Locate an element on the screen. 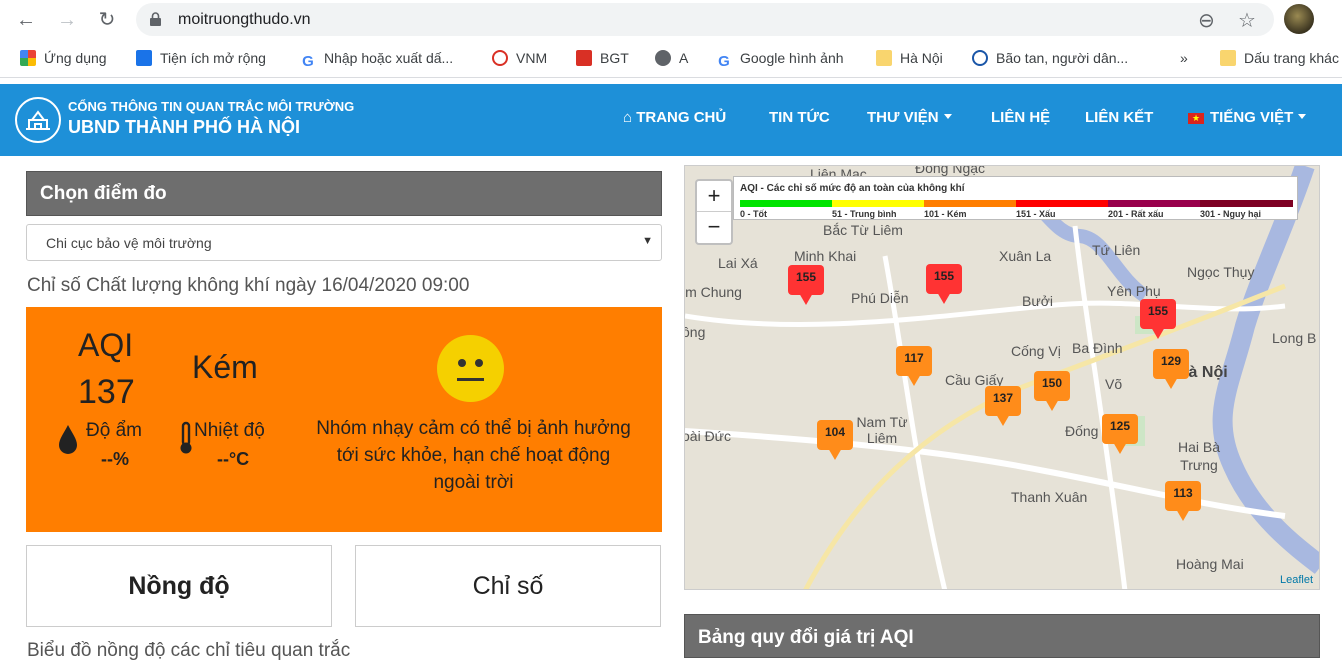 The image size is (1342, 662). bookmark-other: Dấu trang khác is located at coordinates (1279, 58).